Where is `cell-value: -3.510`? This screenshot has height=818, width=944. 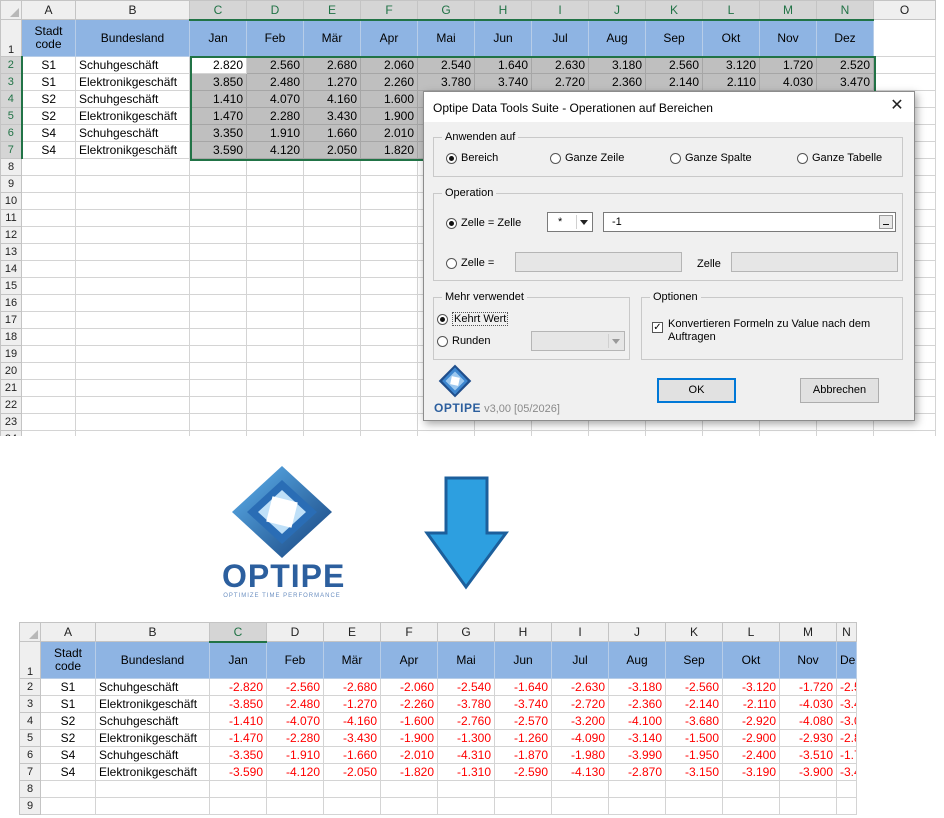 cell-value: -3.510 is located at coordinates (808, 755).